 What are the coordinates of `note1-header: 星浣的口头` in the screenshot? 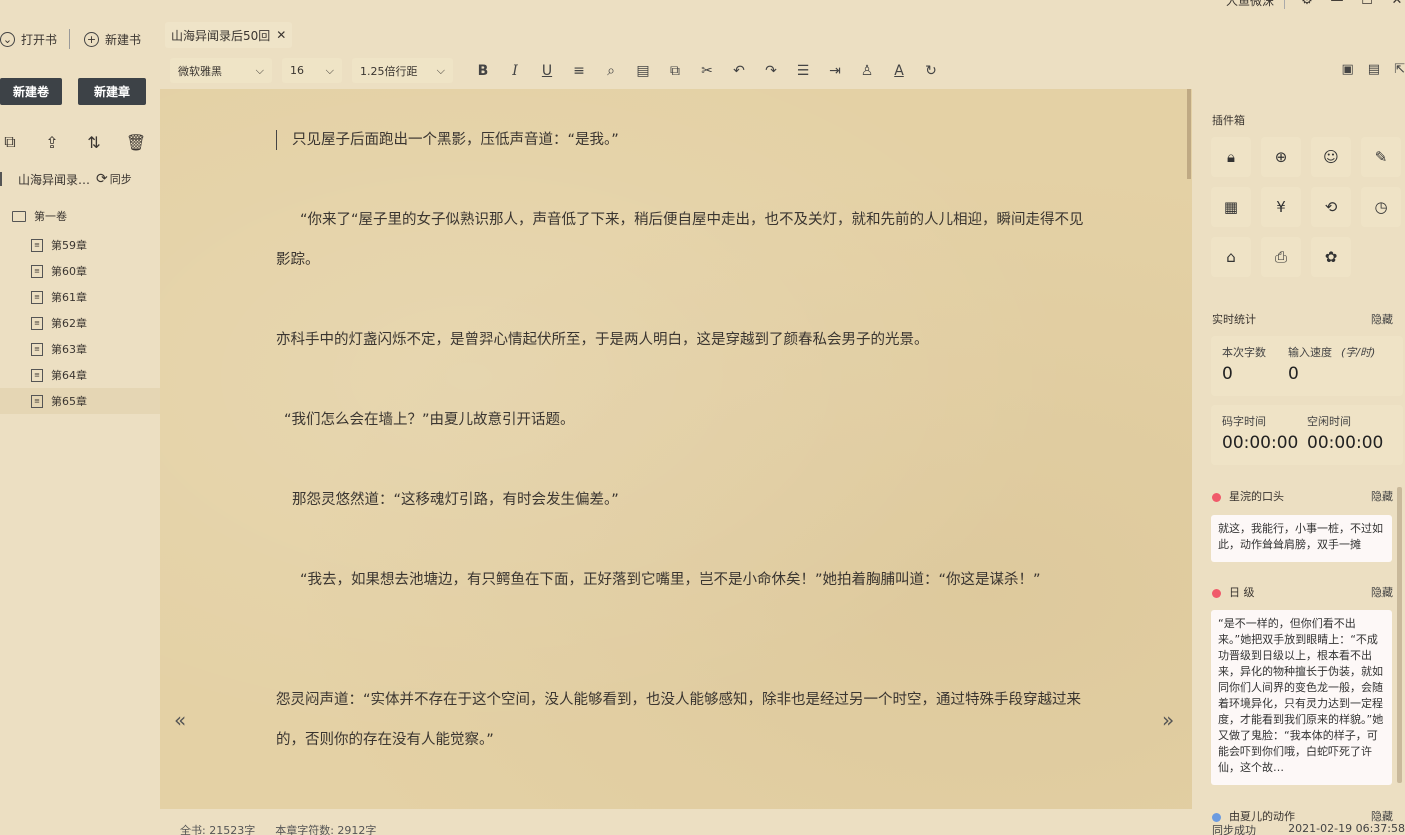 It's located at (1248, 496).